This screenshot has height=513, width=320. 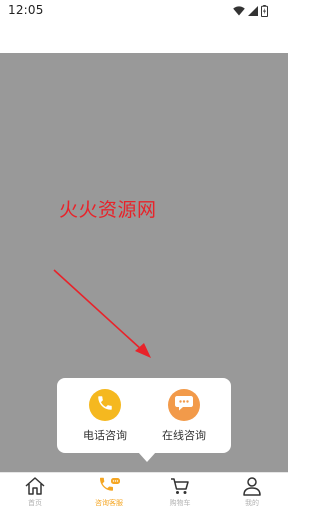 What do you see at coordinates (144, 492) in the screenshot?
I see `bottom-tab-bar: 首页 咨询客服 购物车 我的` at bounding box center [144, 492].